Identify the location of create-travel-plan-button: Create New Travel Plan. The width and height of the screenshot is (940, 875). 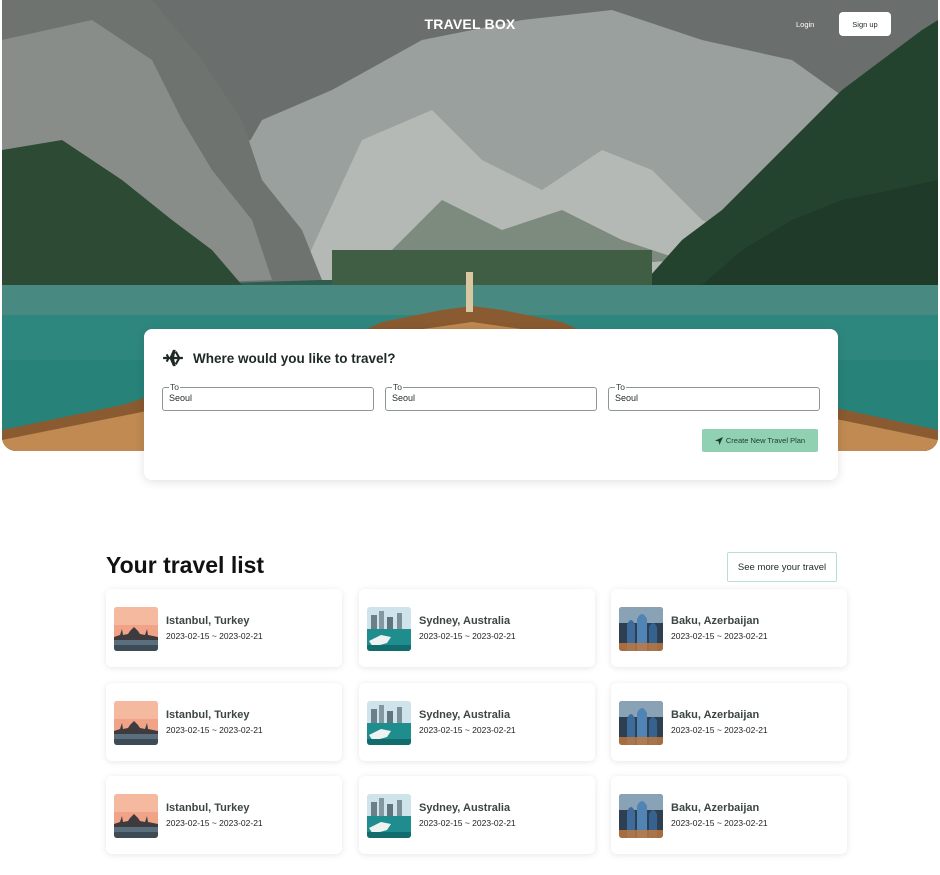
(760, 440).